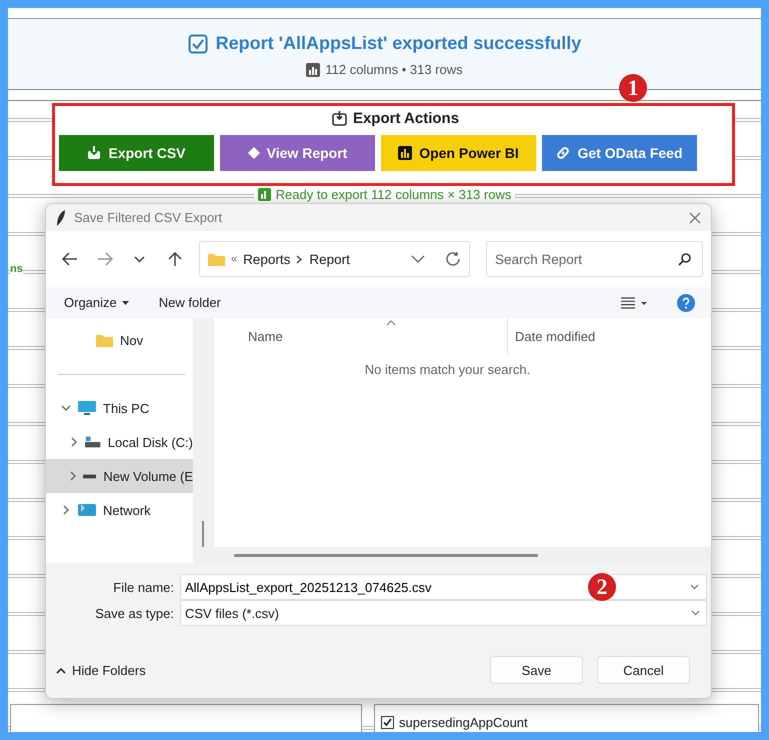 Image resolution: width=769 pixels, height=740 pixels. I want to click on feather-icon, so click(61, 218).